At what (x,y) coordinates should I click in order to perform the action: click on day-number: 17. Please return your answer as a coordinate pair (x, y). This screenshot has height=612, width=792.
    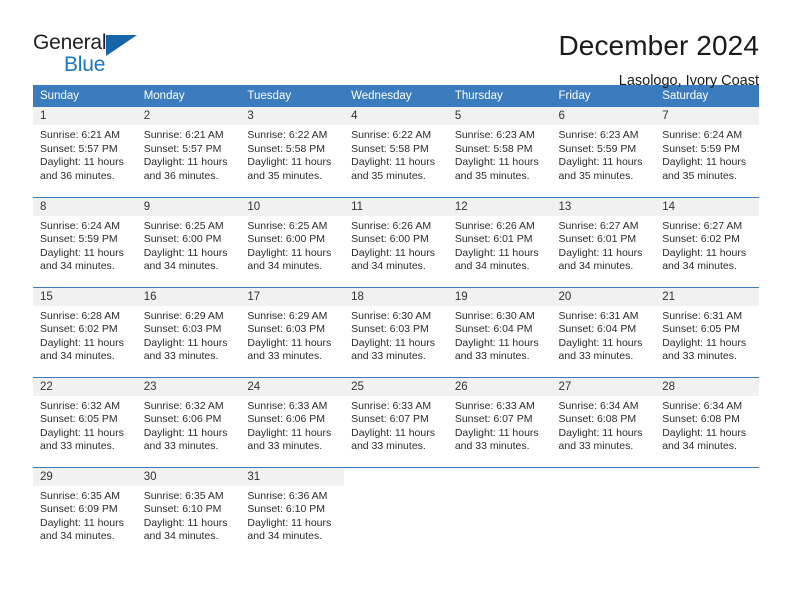
    Looking at the image, I should click on (292, 296).